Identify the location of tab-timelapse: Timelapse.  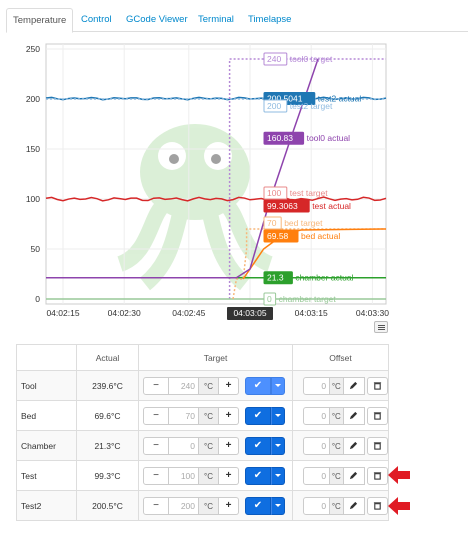
(269, 20).